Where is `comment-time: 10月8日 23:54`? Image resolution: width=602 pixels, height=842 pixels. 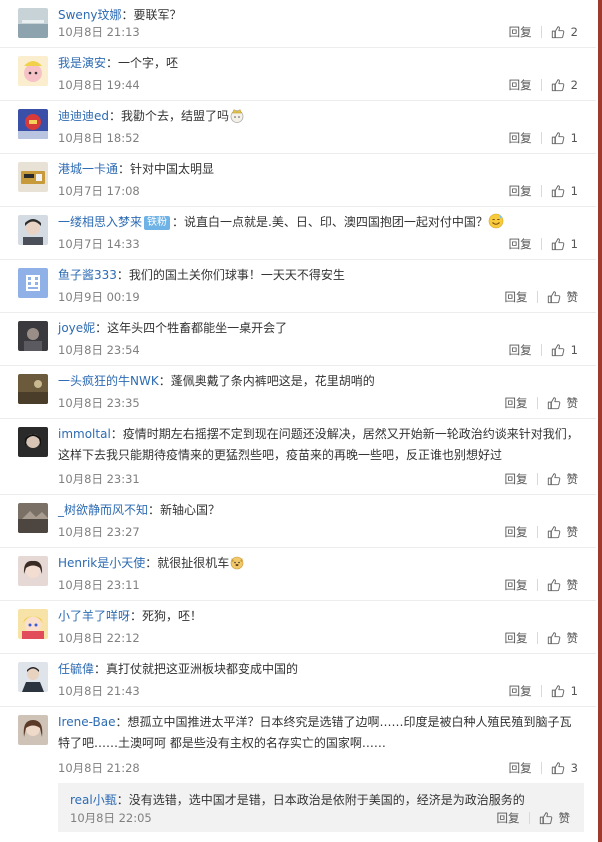 comment-time: 10月8日 23:54 is located at coordinates (99, 350).